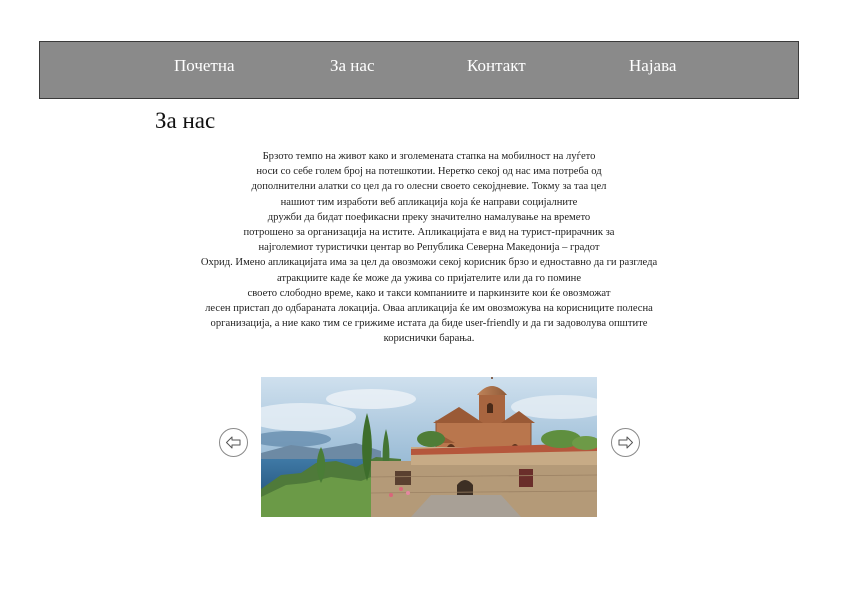 This screenshot has width=842, height=595. What do you see at coordinates (429, 339) in the screenshot?
I see `about-text-line: кориснички барања.` at bounding box center [429, 339].